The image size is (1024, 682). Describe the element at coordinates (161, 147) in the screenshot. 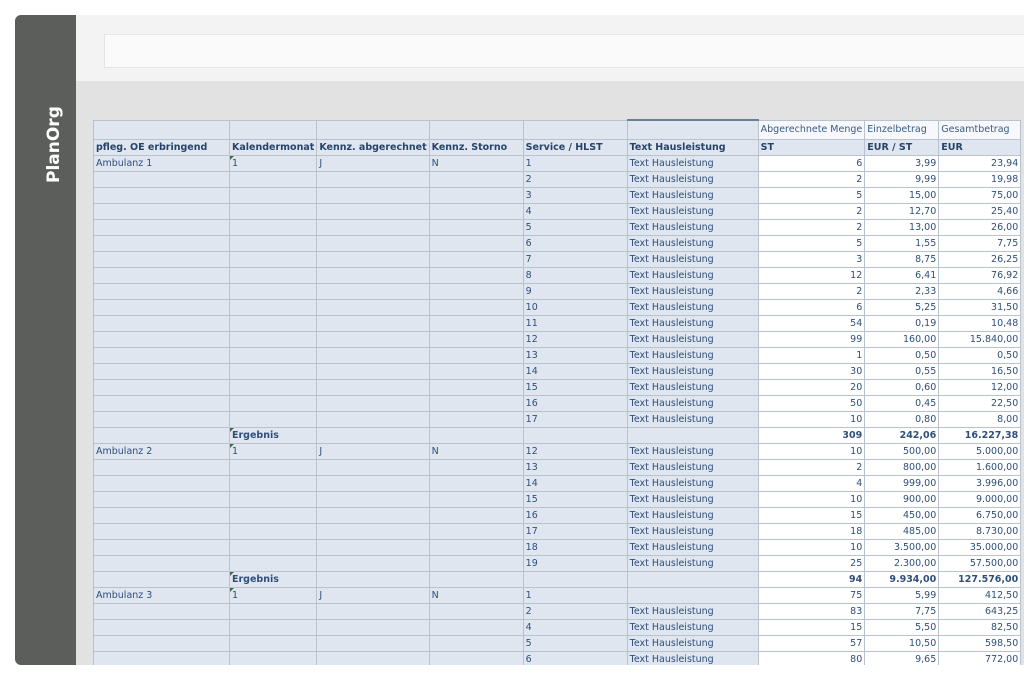

I see `column-header-oe: pfleg. OE erbringend` at that location.